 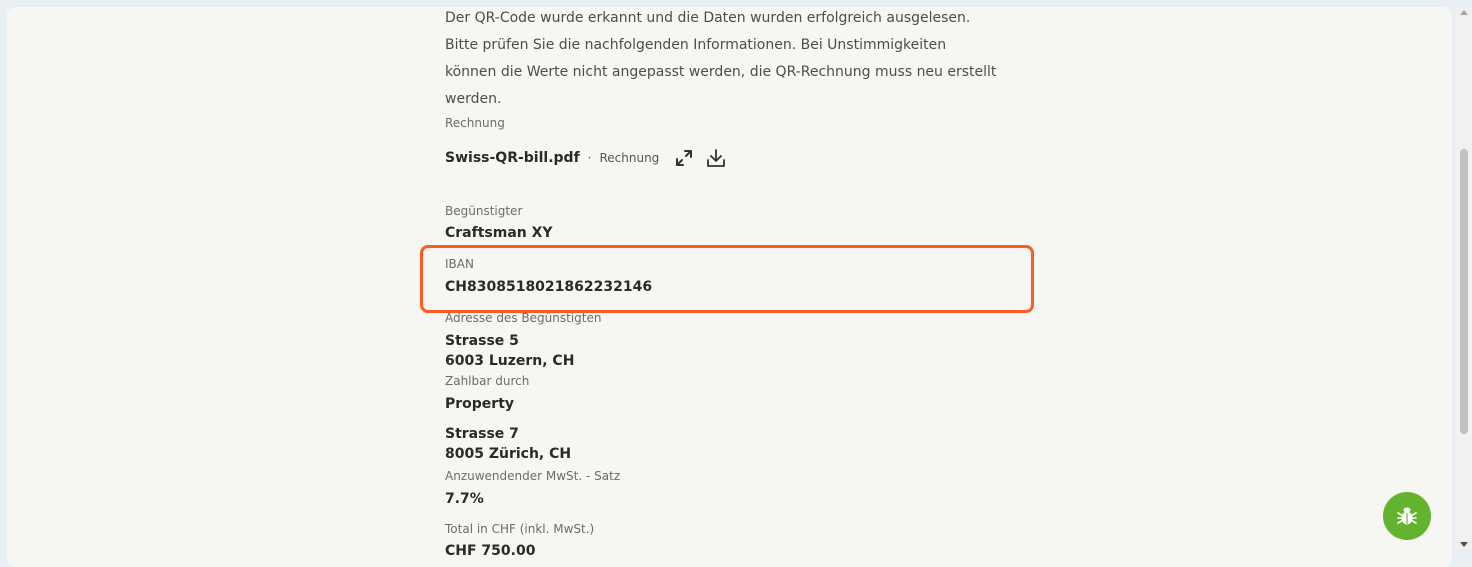 What do you see at coordinates (512, 158) in the screenshot?
I see `invoice-file-name: Swiss-QR-bill.pdf` at bounding box center [512, 158].